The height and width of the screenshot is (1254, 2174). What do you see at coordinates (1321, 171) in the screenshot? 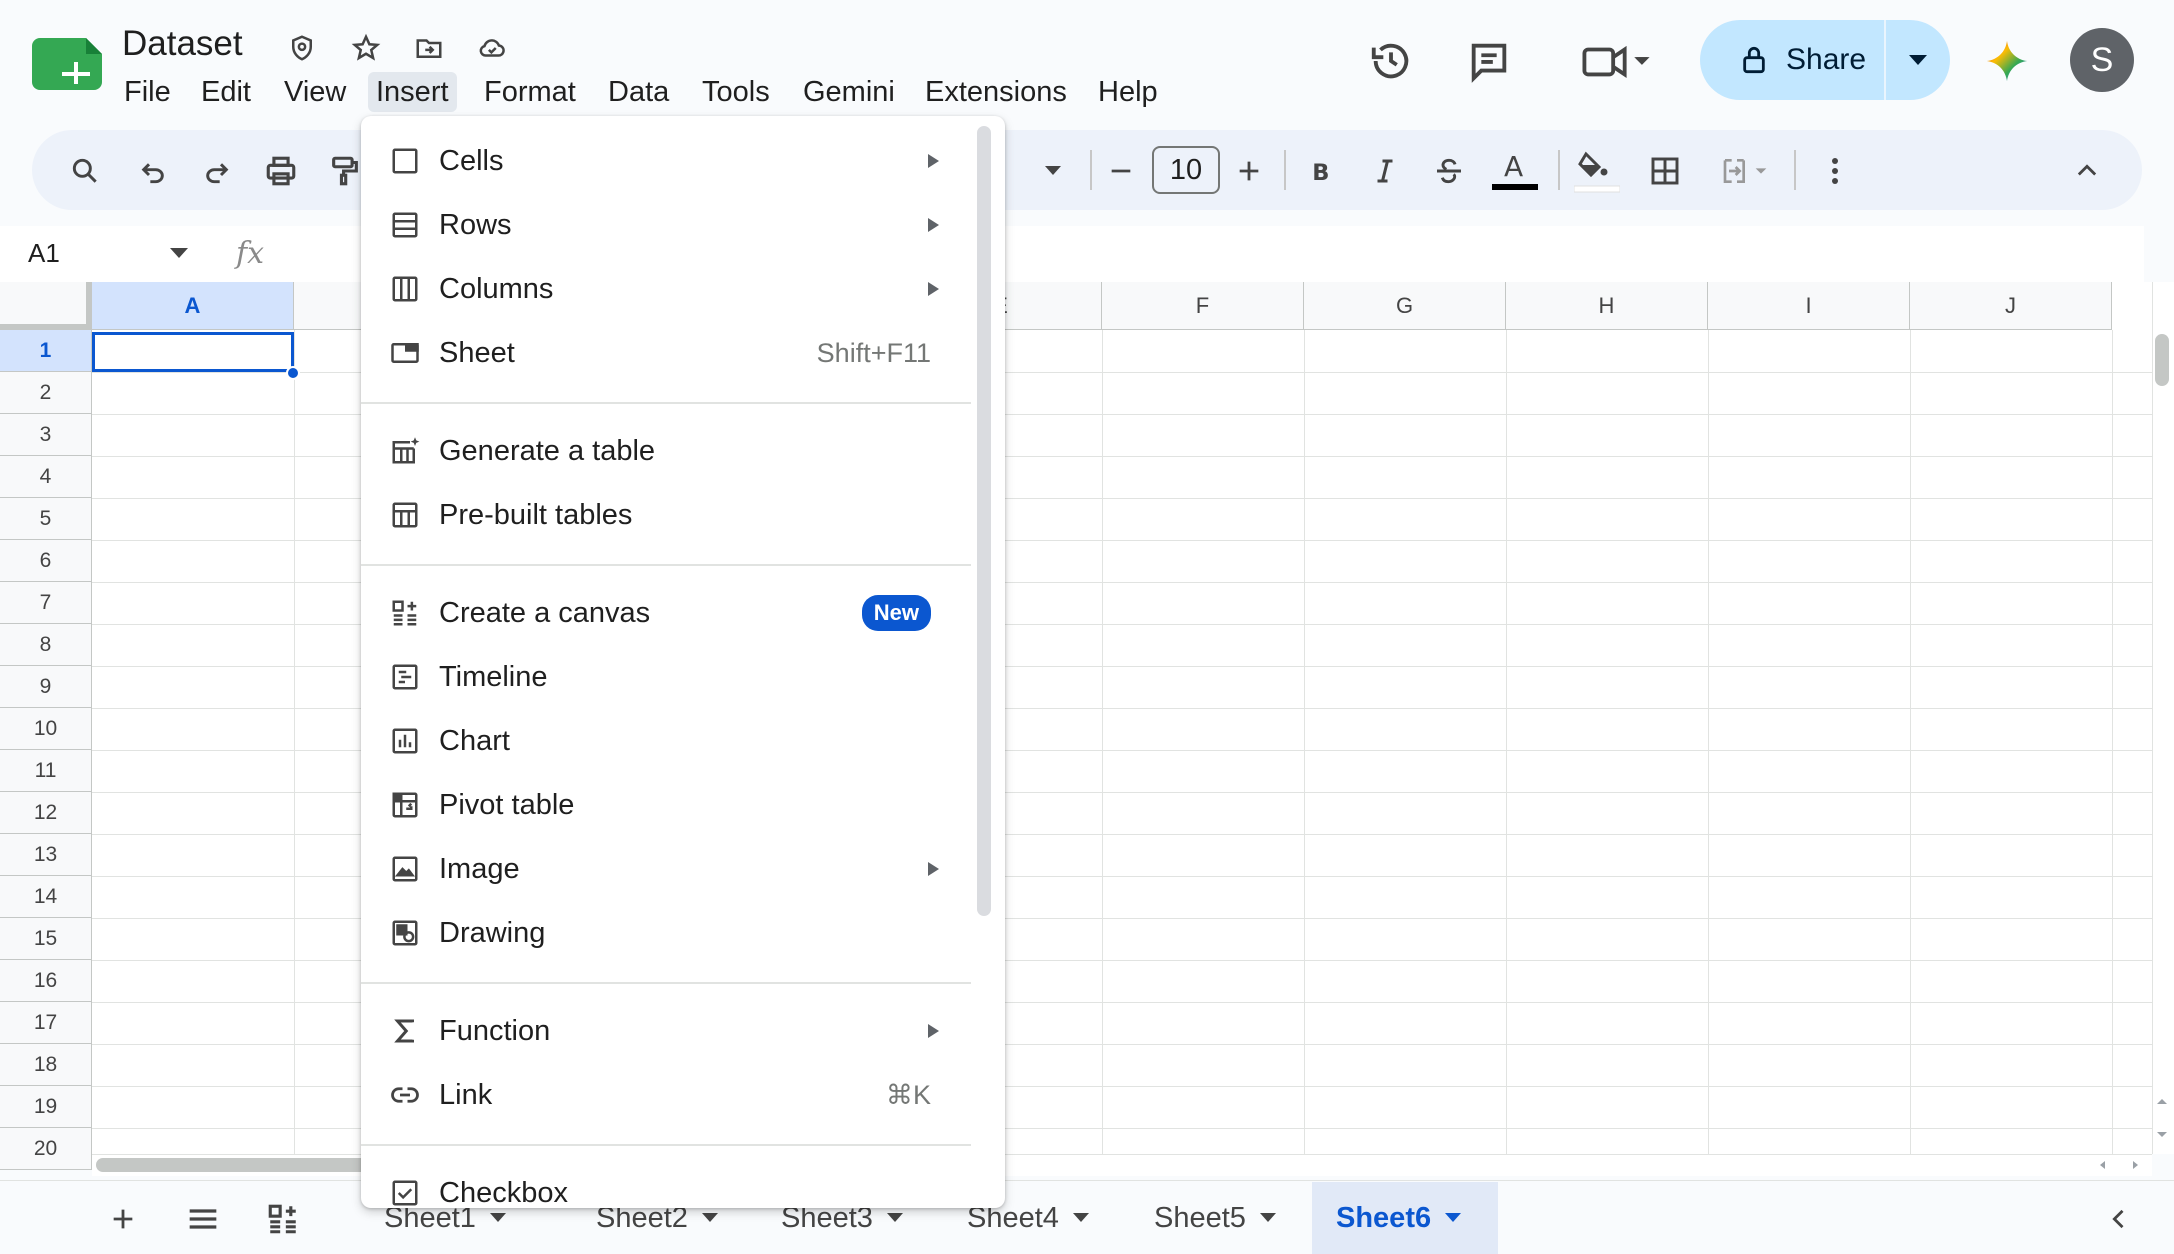
I see `bold-icon: B` at bounding box center [1321, 171].